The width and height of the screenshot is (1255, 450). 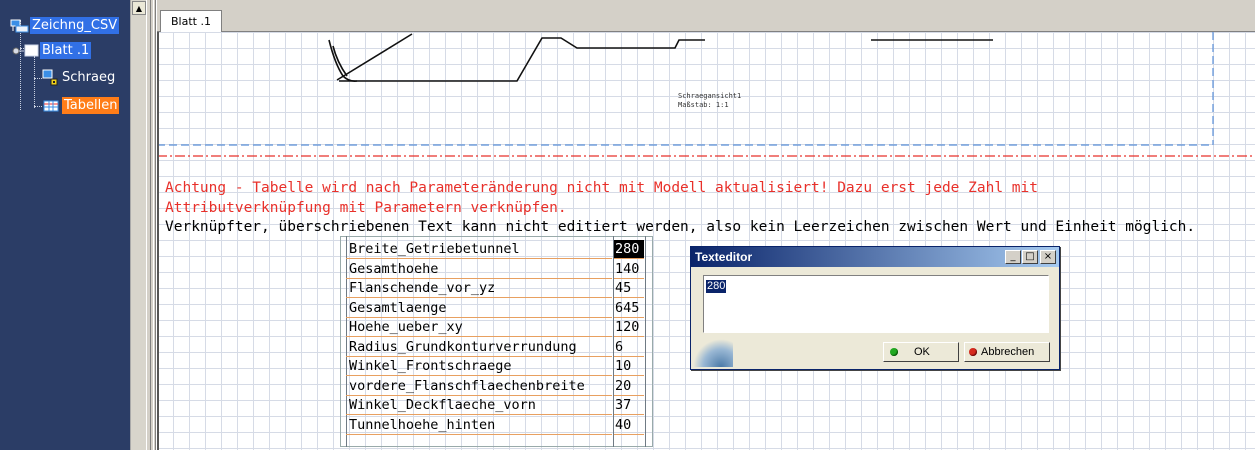 I want to click on tree-item-drawing: Zeichng_CSV, so click(x=65, y=25).